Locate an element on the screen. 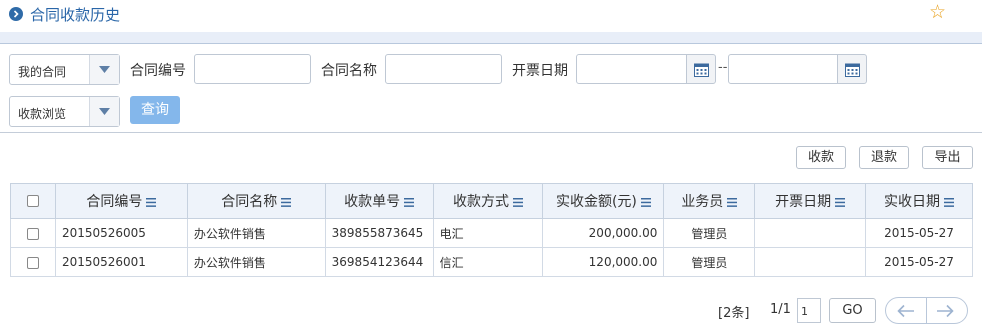  column-header: 合同编号 is located at coordinates (121, 201).